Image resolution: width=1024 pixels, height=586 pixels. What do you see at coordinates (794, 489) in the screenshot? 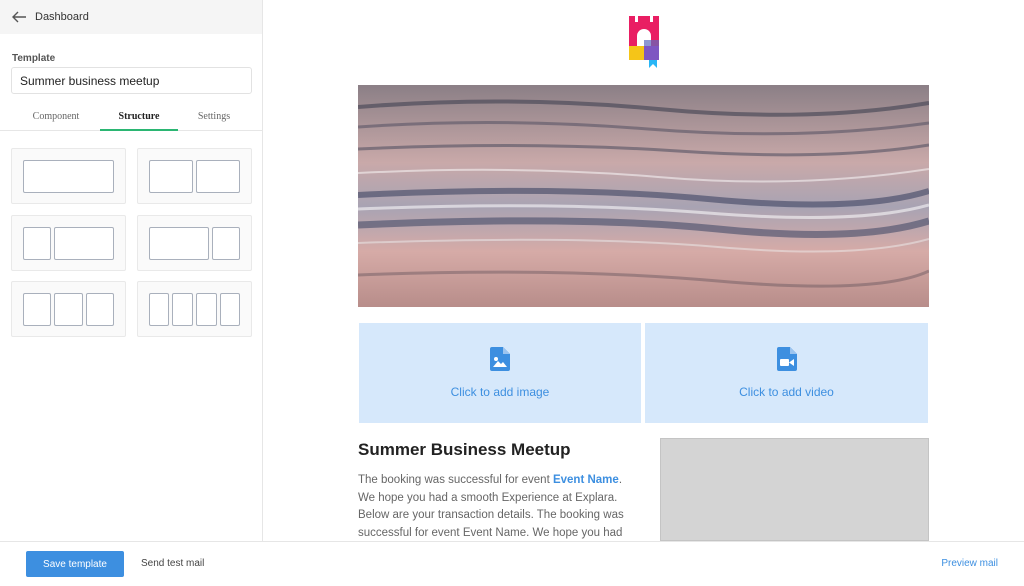
I see `image-placeholder-box` at bounding box center [794, 489].